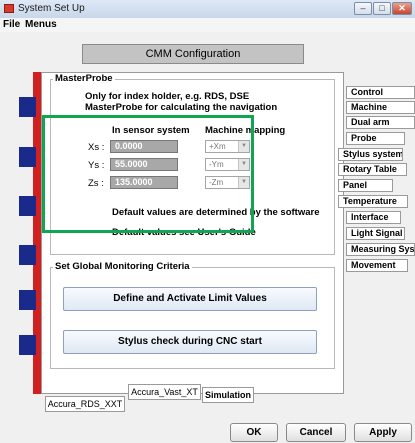 The image size is (415, 443). Describe the element at coordinates (382, 8) in the screenshot. I see `maximize-button: □` at that location.